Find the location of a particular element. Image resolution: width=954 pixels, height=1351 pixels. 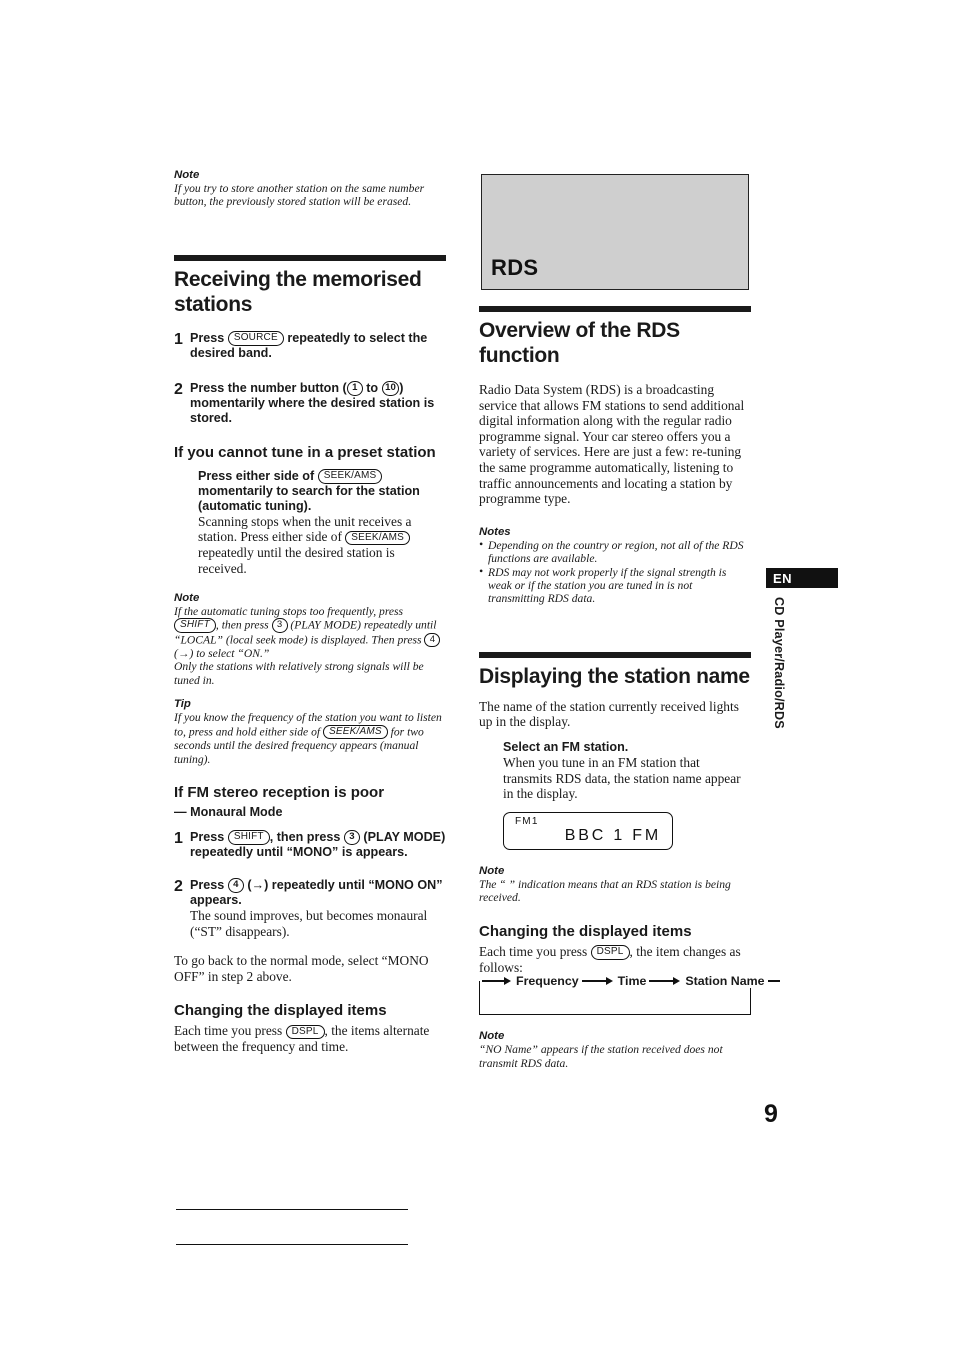

chapter-banner: RDS is located at coordinates (615, 232).